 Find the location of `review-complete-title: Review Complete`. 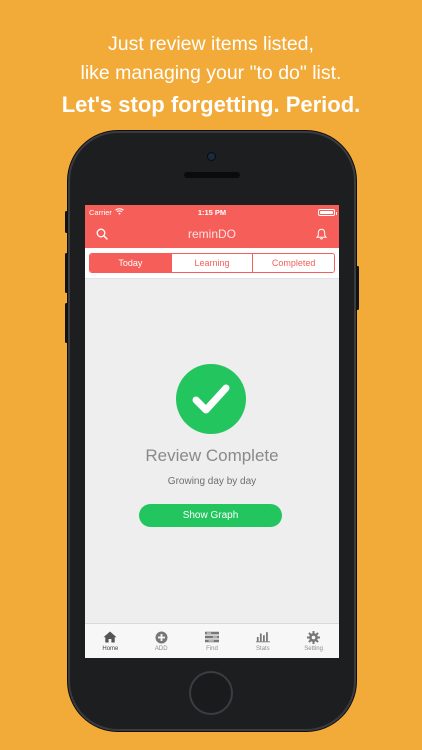

review-complete-title: Review Complete is located at coordinates (212, 455).